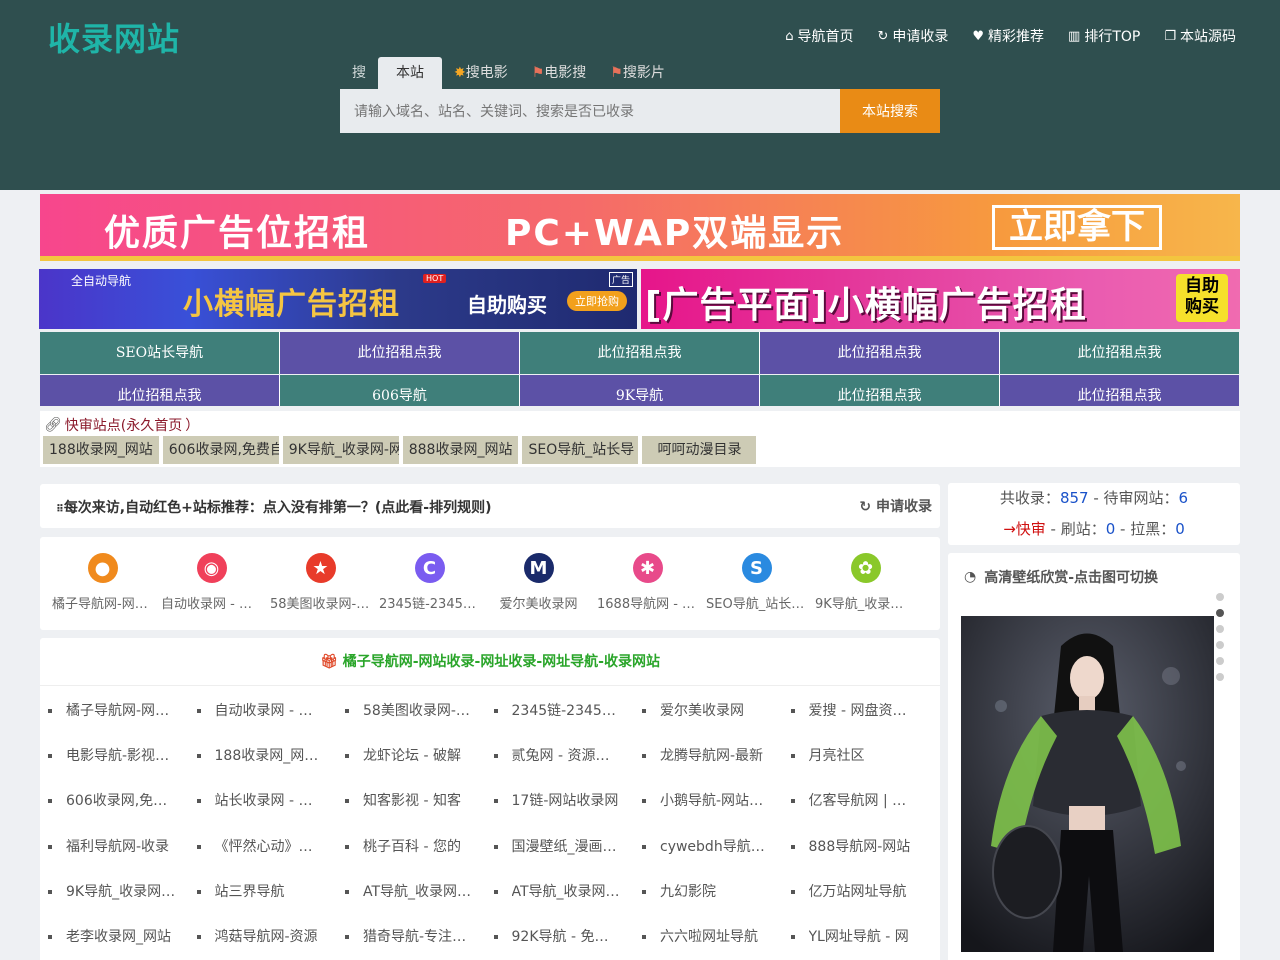 This screenshot has height=960, width=1280. Describe the element at coordinates (560, 936) in the screenshot. I see `list-item: 92K导航 - 免费收` at that location.